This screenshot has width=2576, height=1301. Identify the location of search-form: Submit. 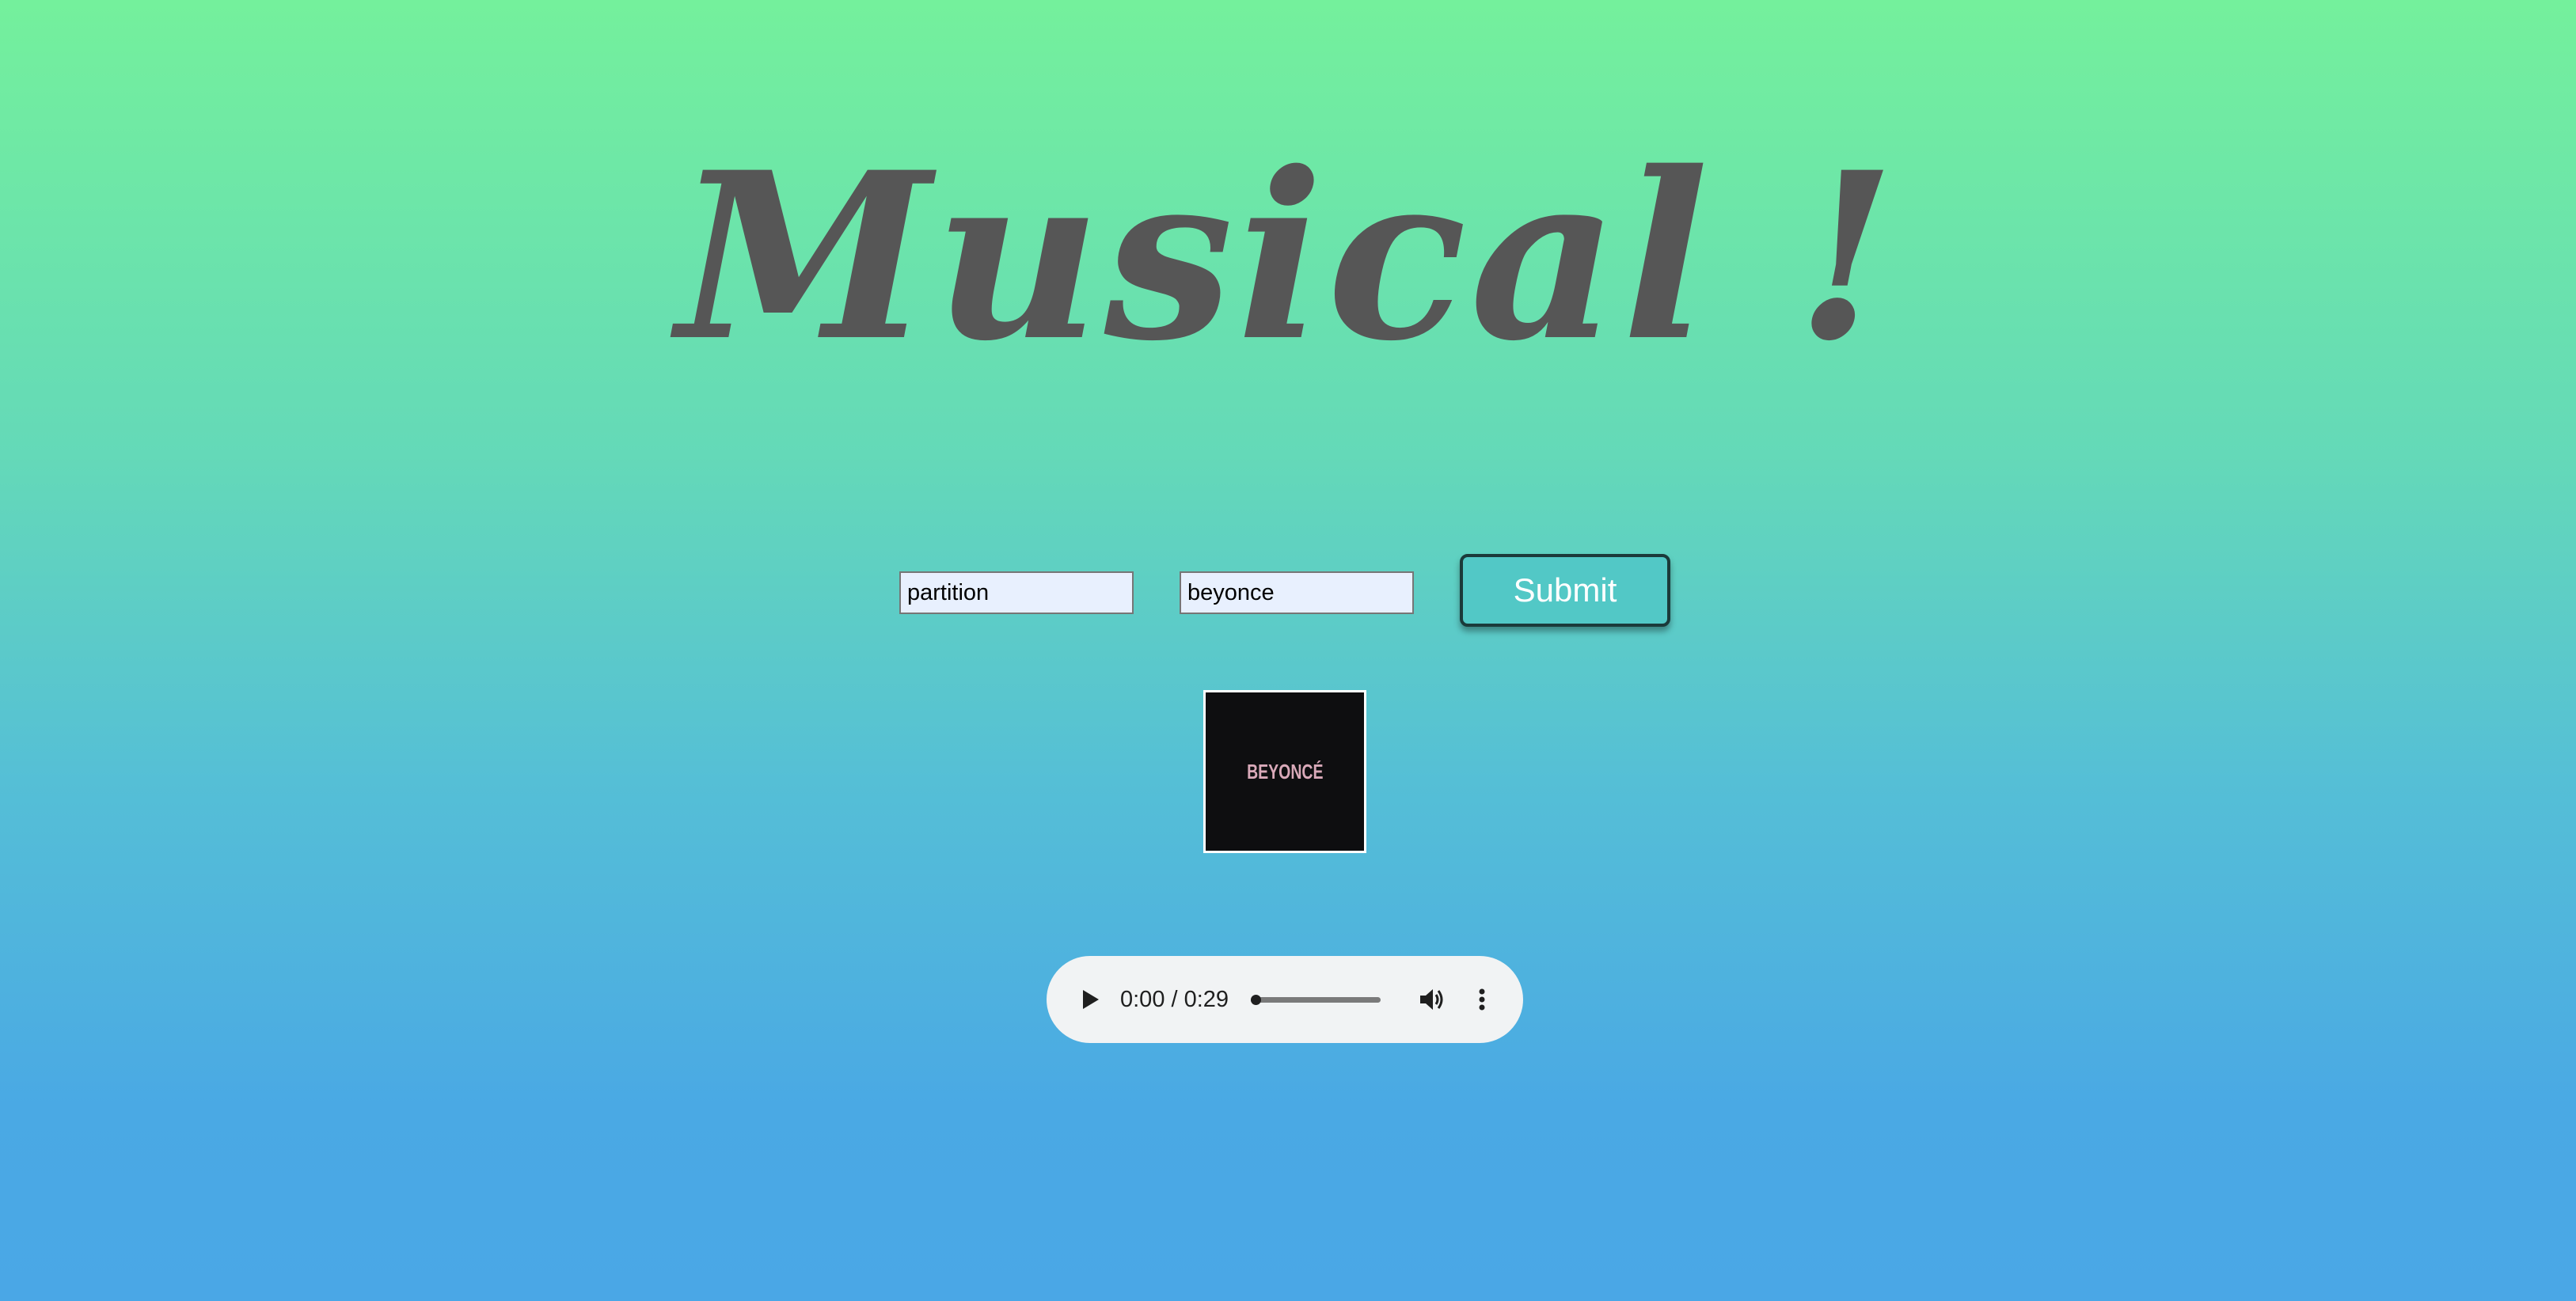
(1288, 592).